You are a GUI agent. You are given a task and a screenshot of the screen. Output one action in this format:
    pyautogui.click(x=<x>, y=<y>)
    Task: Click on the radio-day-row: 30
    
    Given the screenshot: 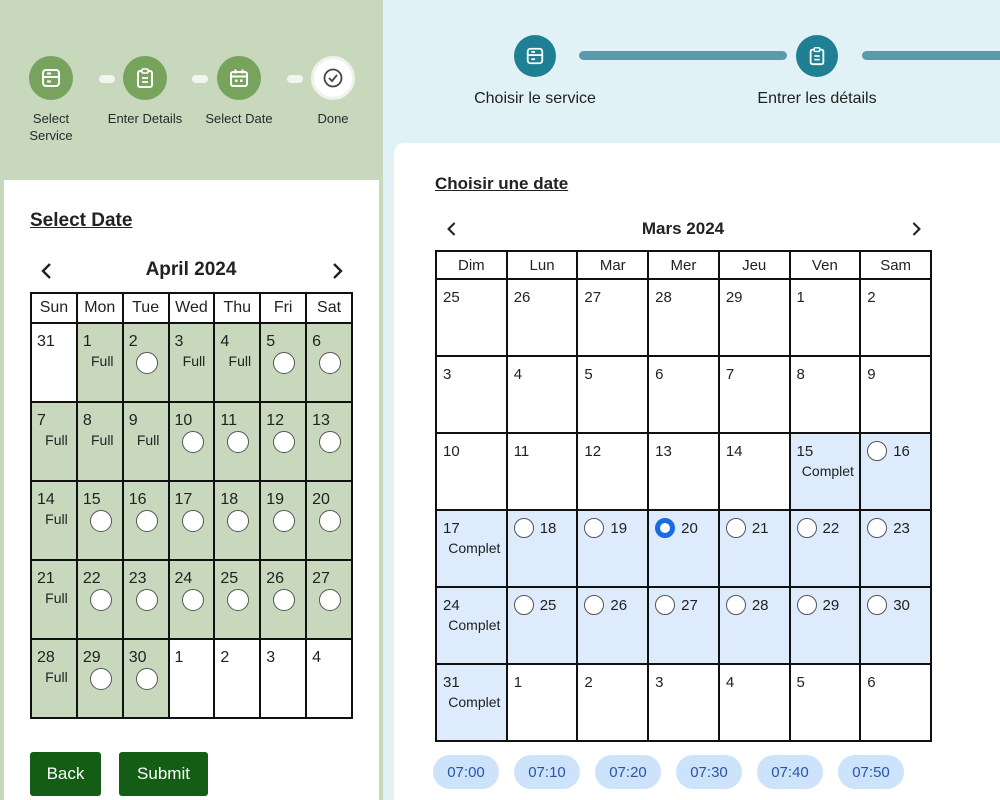 What is the action you would take?
    pyautogui.click(x=898, y=605)
    